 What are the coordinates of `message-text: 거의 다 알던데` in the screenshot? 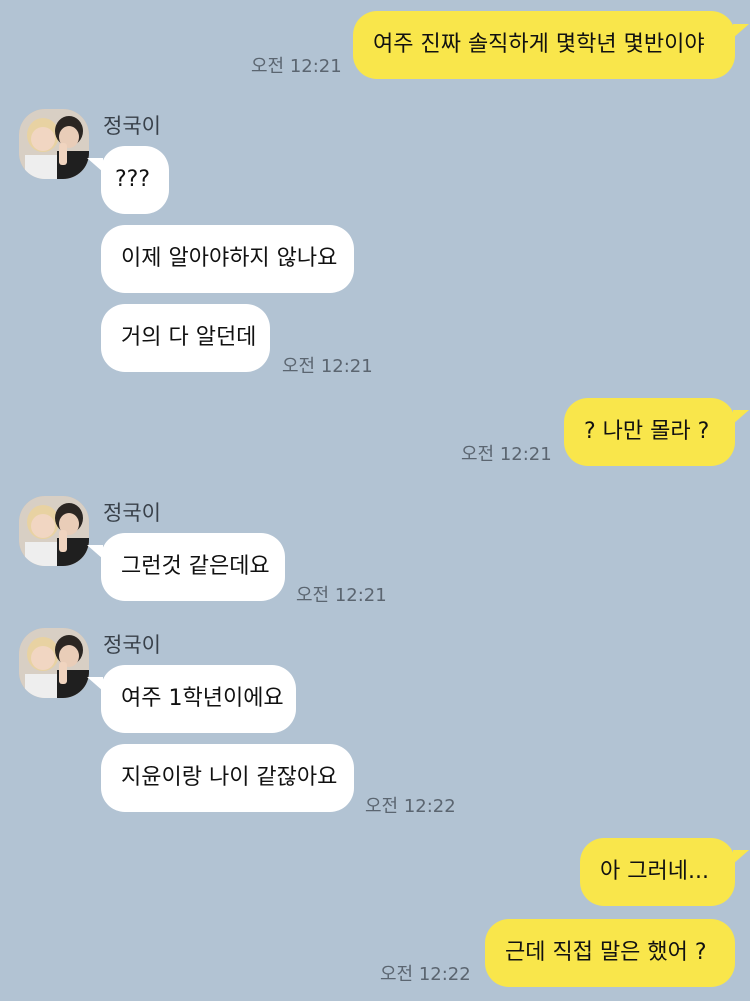 It's located at (189, 337).